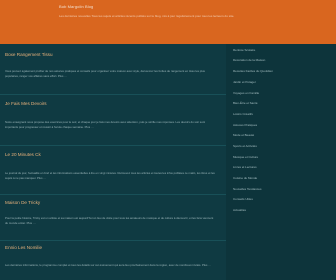 The width and height of the screenshot is (336, 280). What do you see at coordinates (22, 202) in the screenshot?
I see `post-title-4: Maison De Tricky` at bounding box center [22, 202].